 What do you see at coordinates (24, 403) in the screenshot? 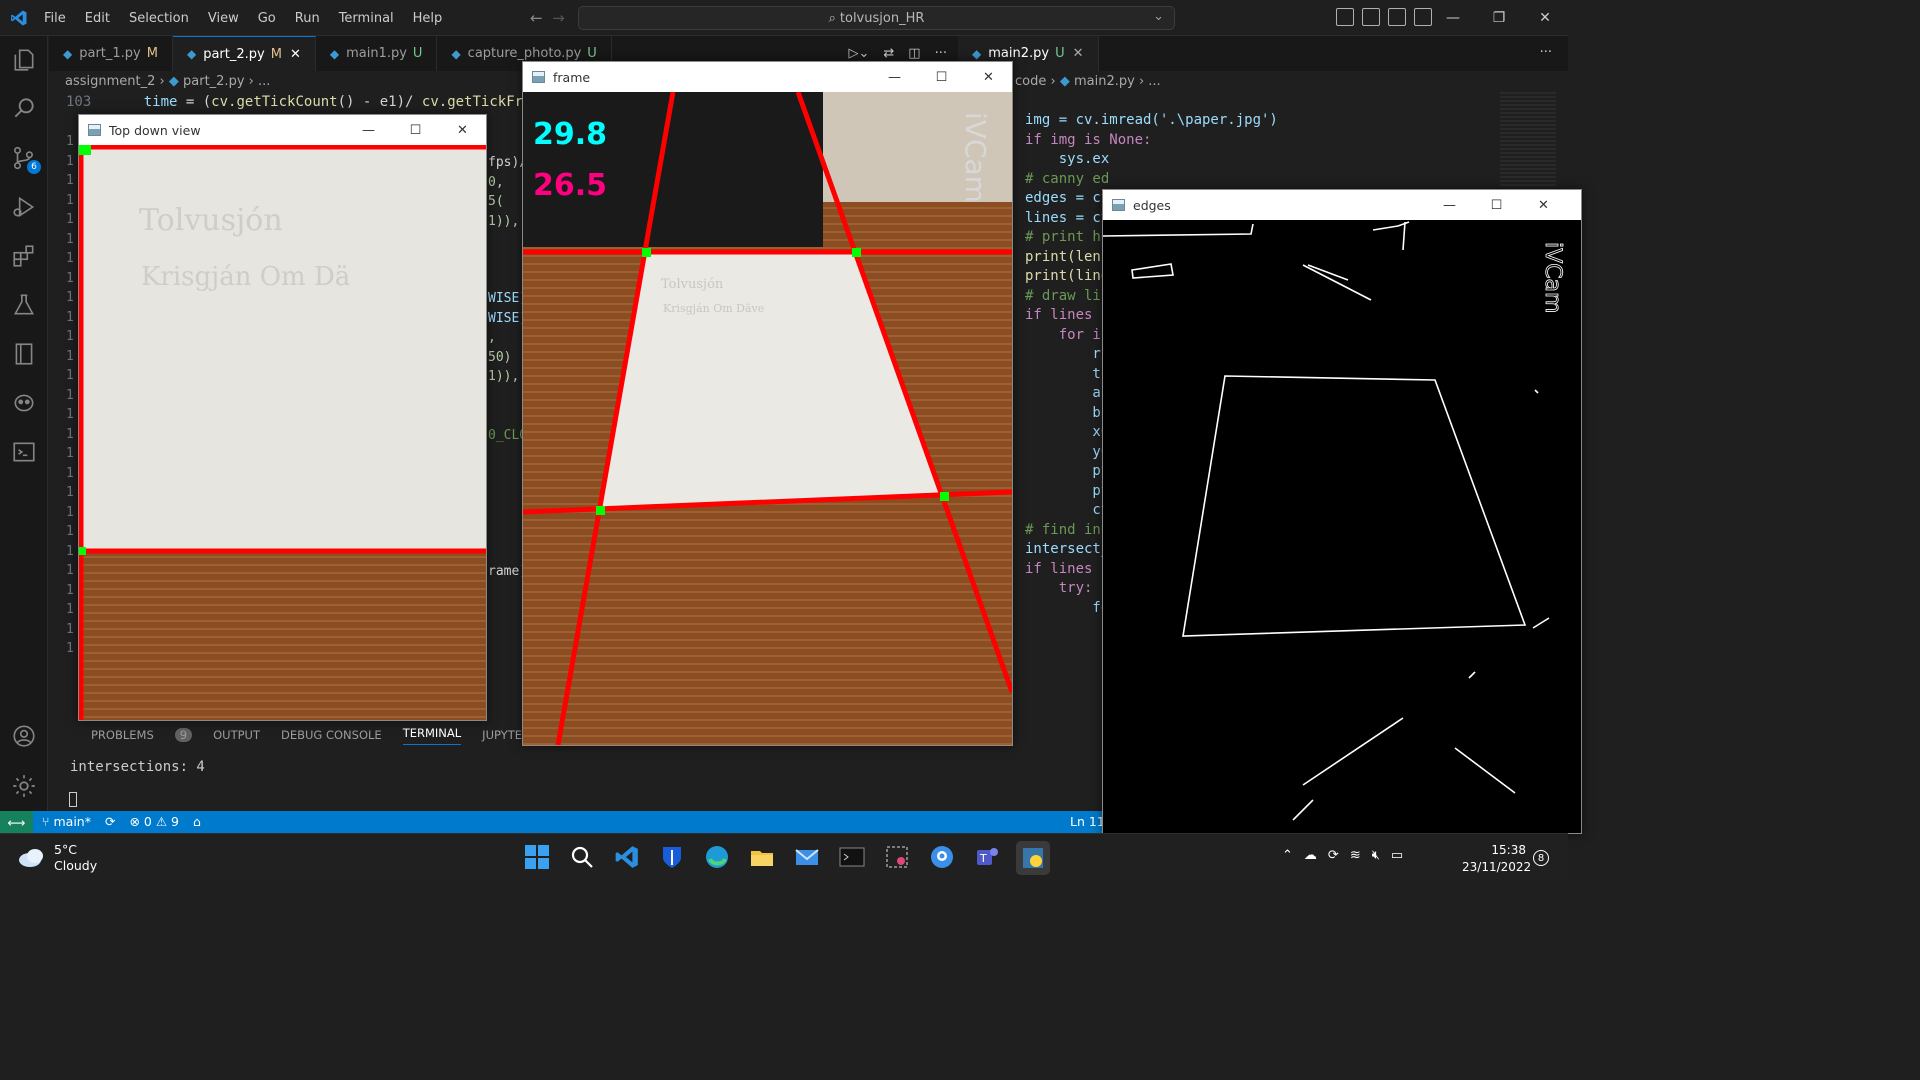
I see `alien-extension-icon` at bounding box center [24, 403].